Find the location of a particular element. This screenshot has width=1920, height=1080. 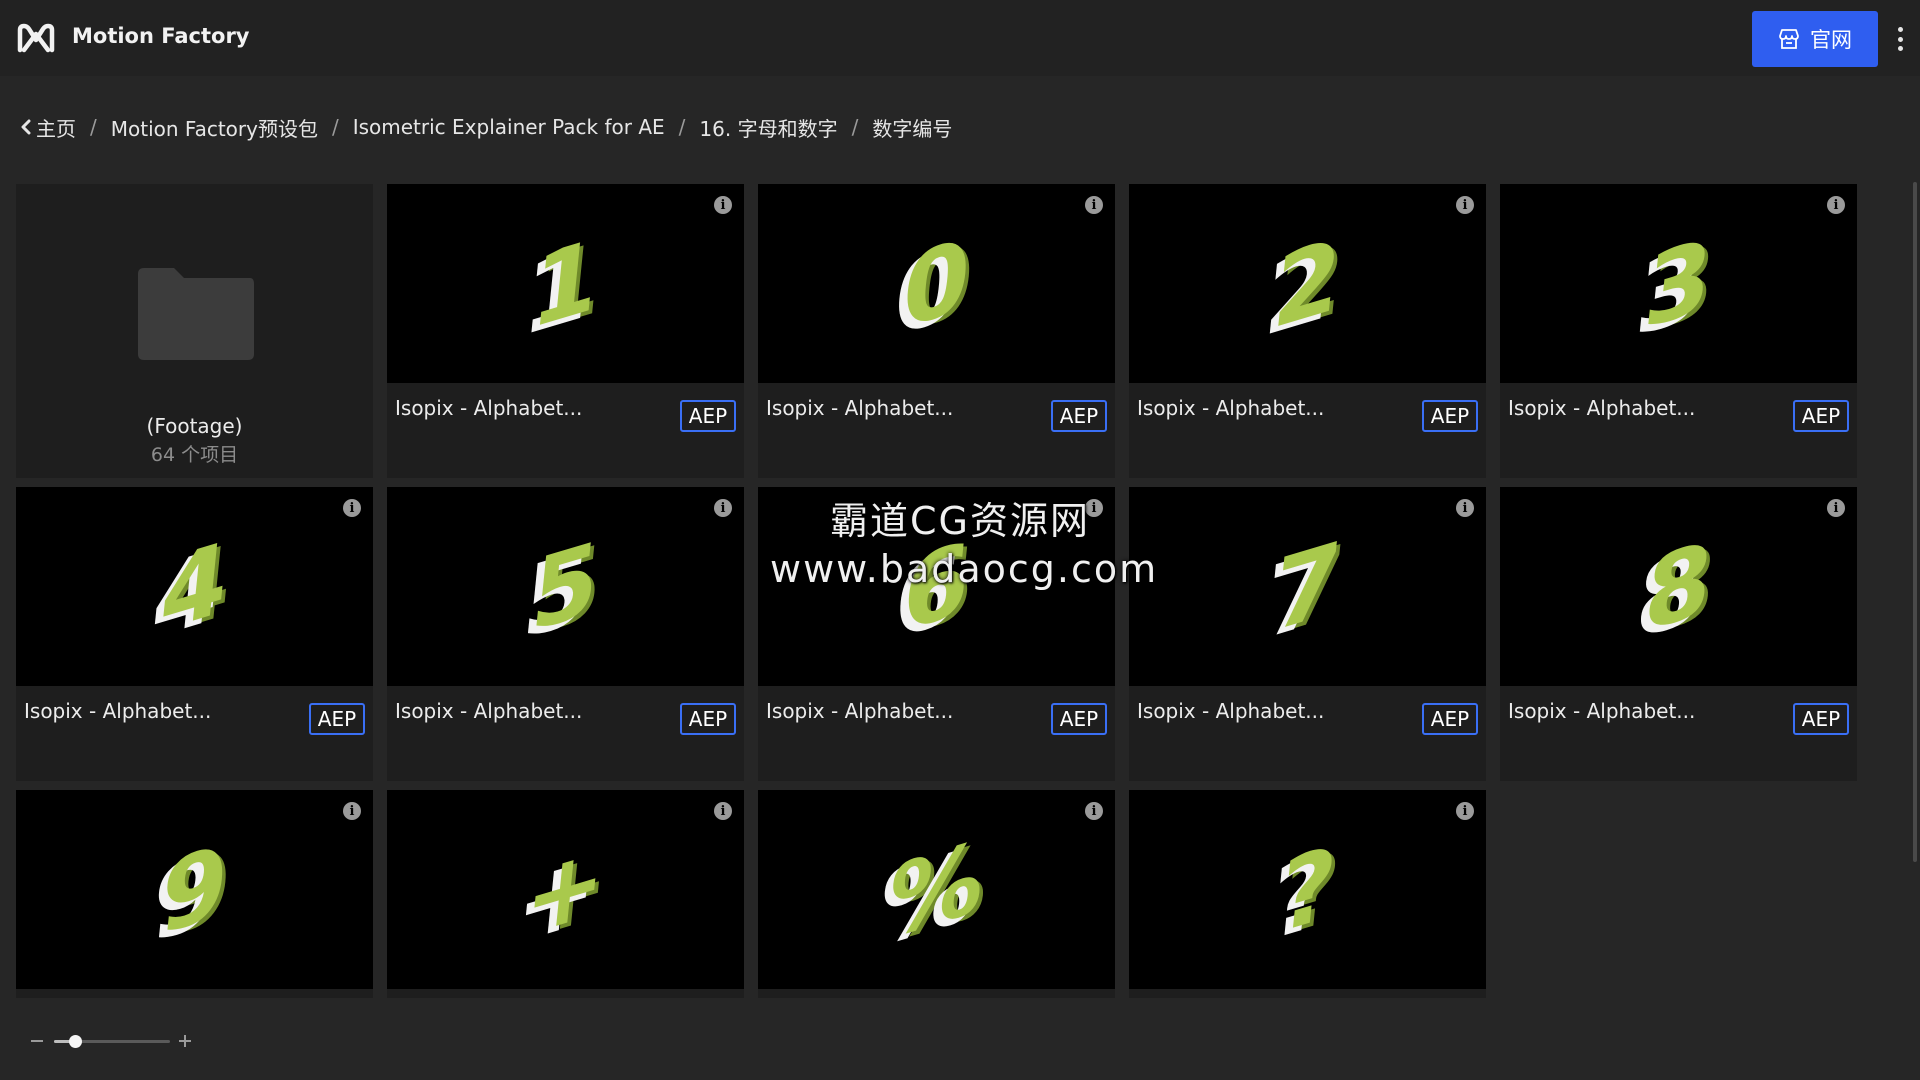

folder-icon is located at coordinates (196, 314).